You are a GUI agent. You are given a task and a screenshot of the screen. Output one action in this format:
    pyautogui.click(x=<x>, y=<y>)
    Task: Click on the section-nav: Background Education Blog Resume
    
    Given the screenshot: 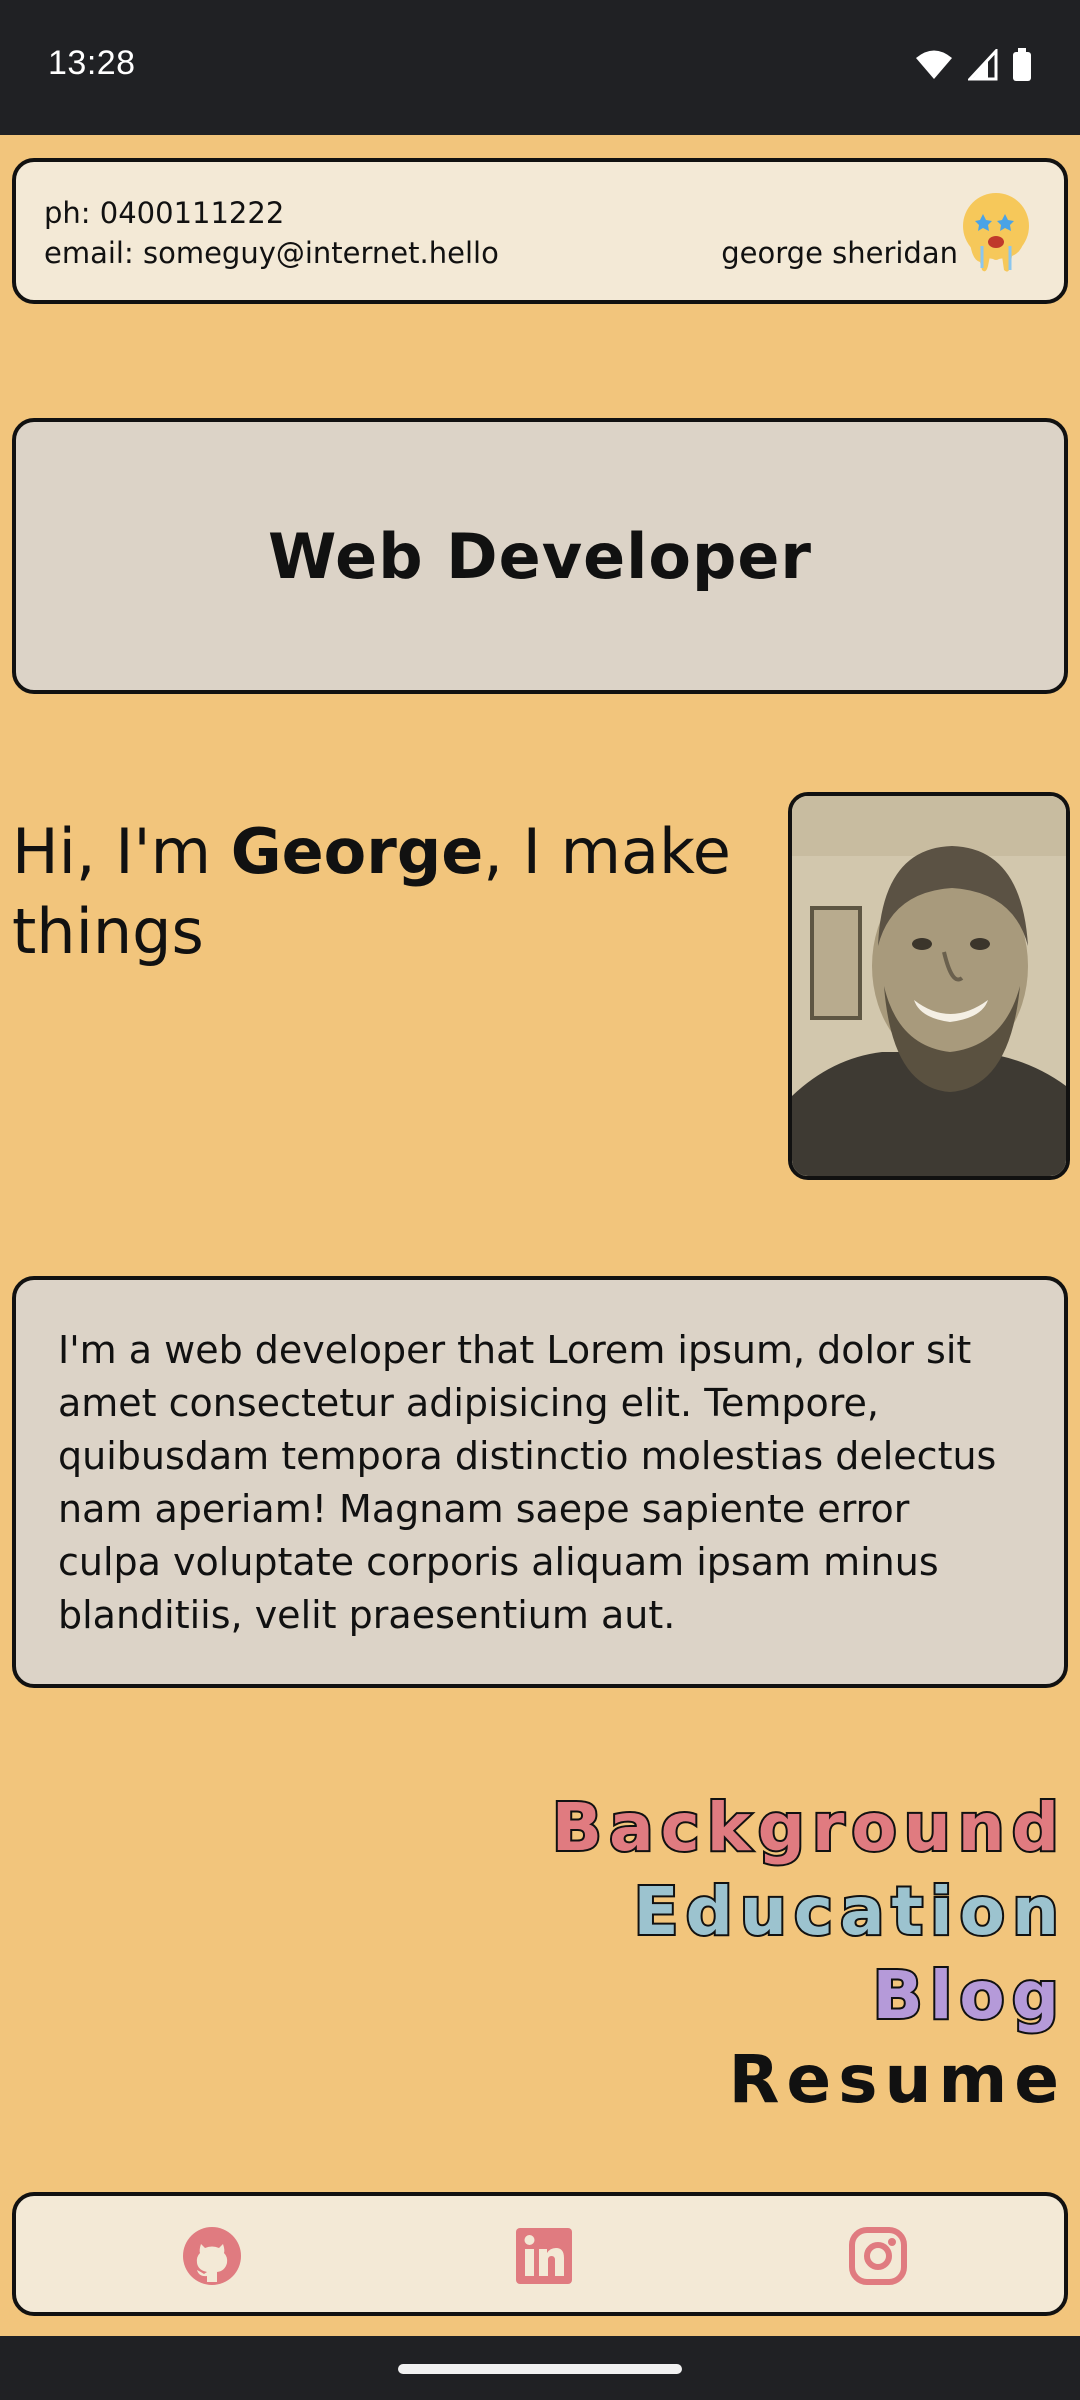 What is the action you would take?
    pyautogui.click(x=808, y=1954)
    